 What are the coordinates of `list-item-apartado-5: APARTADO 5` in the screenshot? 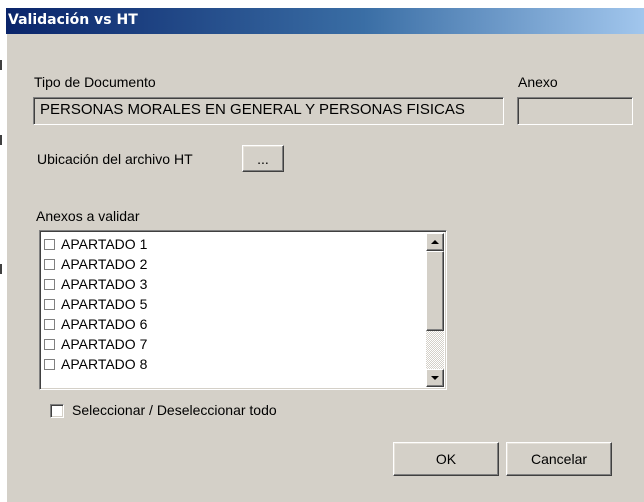 It's located at (95, 304).